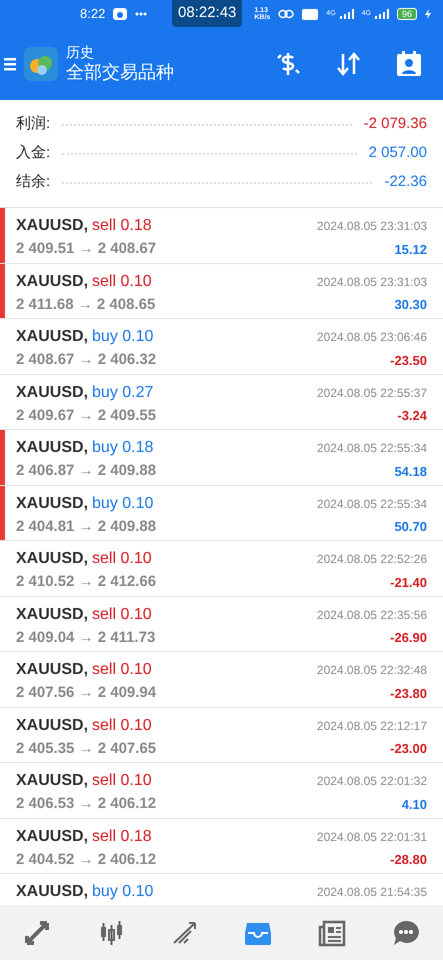 The width and height of the screenshot is (443, 960). Describe the element at coordinates (93, 14) in the screenshot. I see `status-time: 8:22` at that location.